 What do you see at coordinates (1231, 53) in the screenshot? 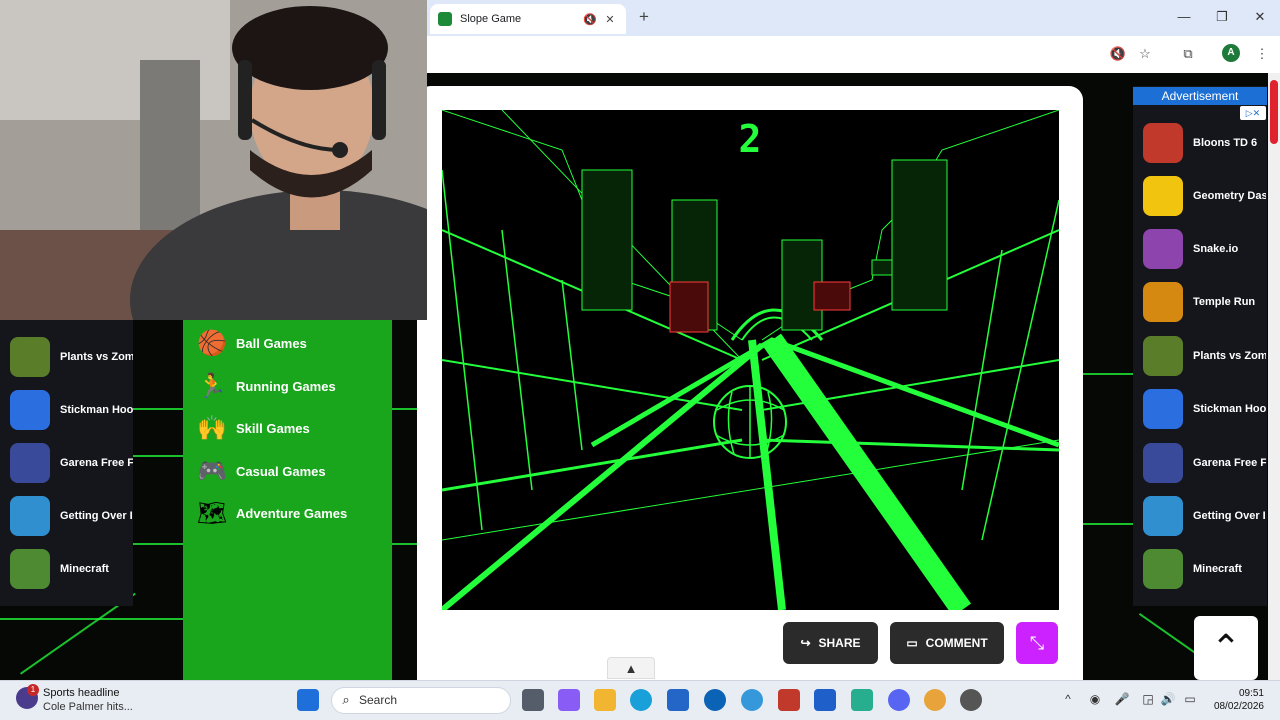
I see `profile-avatar: A` at bounding box center [1231, 53].